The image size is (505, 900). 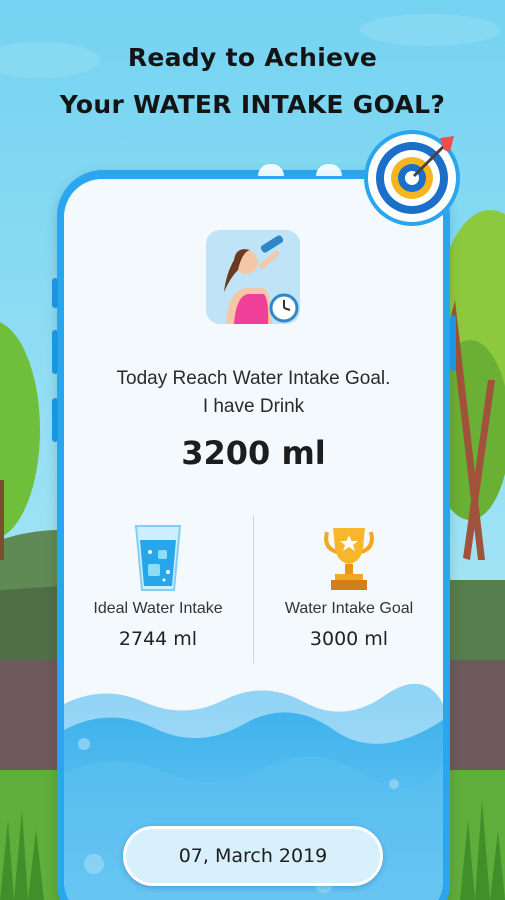 I want to click on headline: Ready to Achieve Your WATER INTAKE GOAL?, so click(x=252, y=81).